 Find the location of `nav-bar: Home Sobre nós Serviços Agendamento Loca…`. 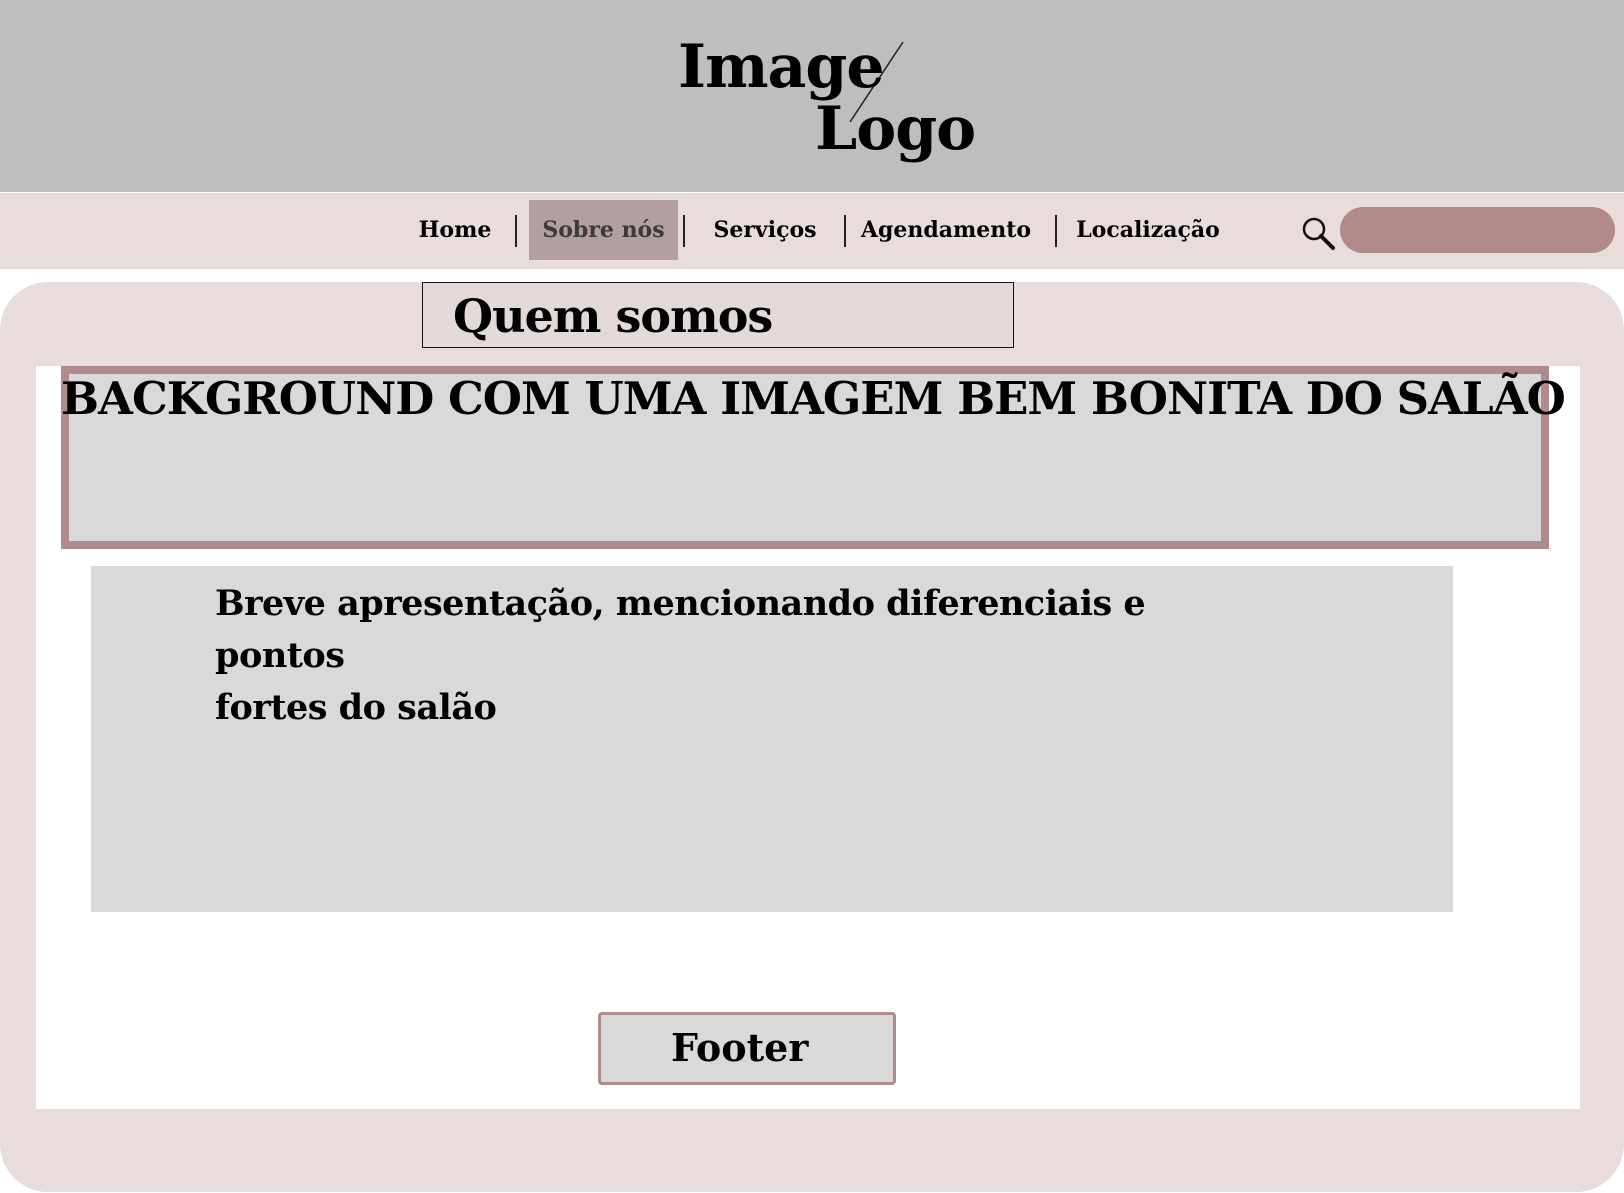

nav-bar: Home Sobre nós Serviços Agendamento Loca… is located at coordinates (812, 231).